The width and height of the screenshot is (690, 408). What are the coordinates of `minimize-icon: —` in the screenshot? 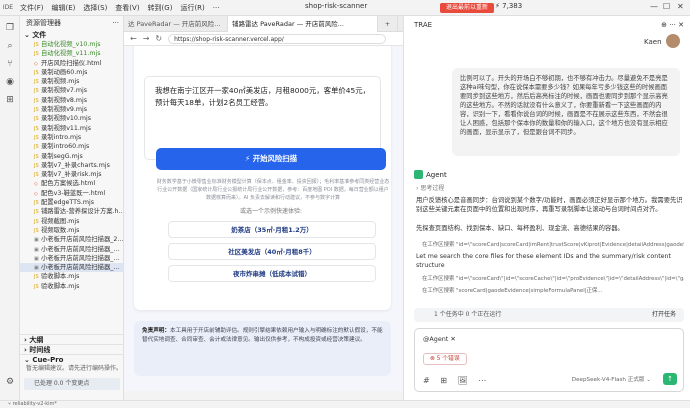 It's located at (654, 6).